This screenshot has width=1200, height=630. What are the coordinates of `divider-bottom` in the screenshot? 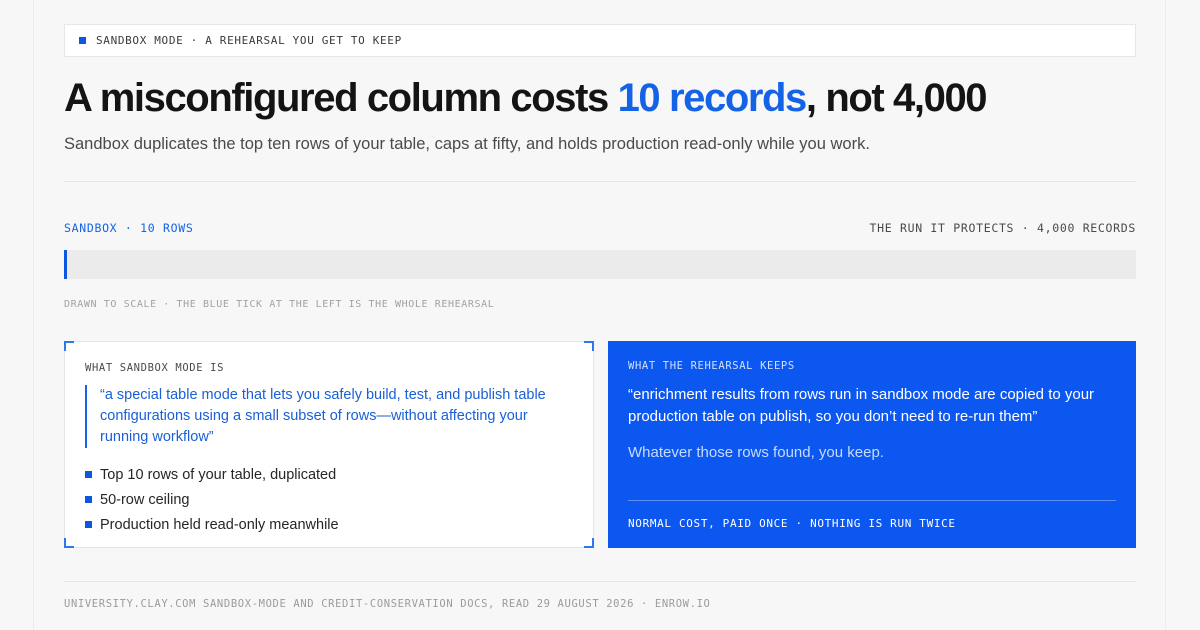 It's located at (600, 581).